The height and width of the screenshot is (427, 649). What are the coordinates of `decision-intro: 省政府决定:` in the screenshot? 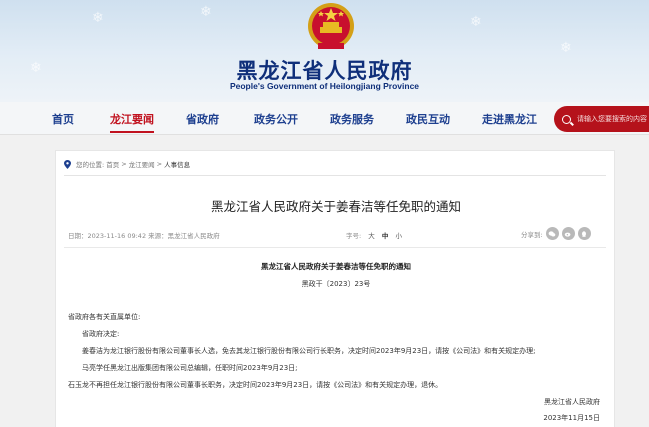 It's located at (101, 334).